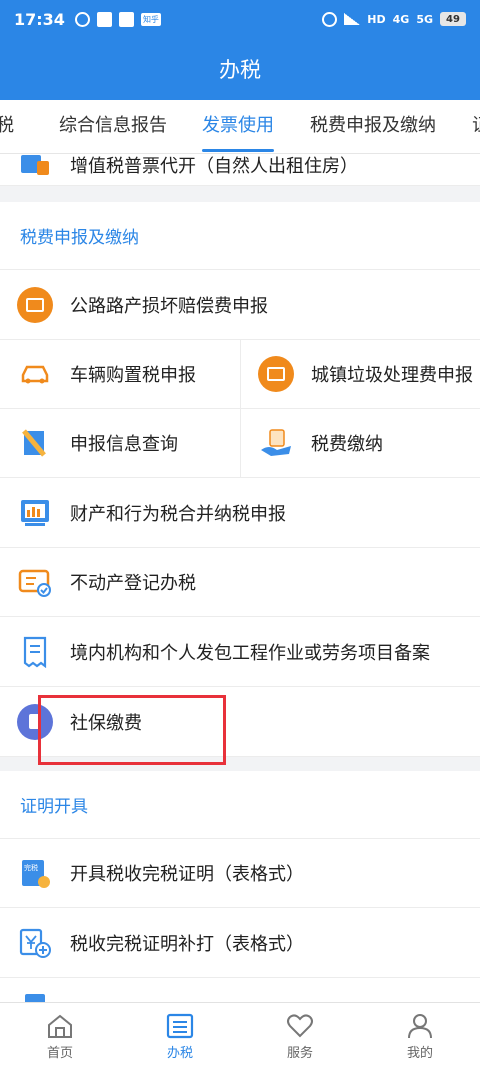 The height and width of the screenshot is (1070, 480). What do you see at coordinates (39, 19) in the screenshot?
I see `status-time: 17:34` at bounding box center [39, 19].